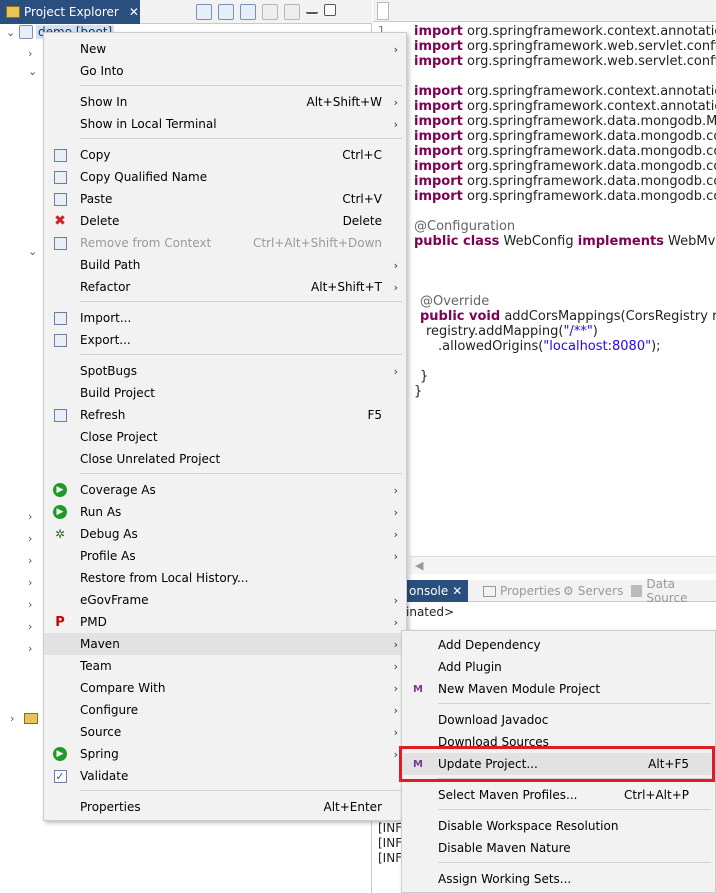 The height and width of the screenshot is (893, 716). What do you see at coordinates (225, 177) in the screenshot?
I see `menu-item-copy-qualified-name: Copy Qualified Name` at bounding box center [225, 177].